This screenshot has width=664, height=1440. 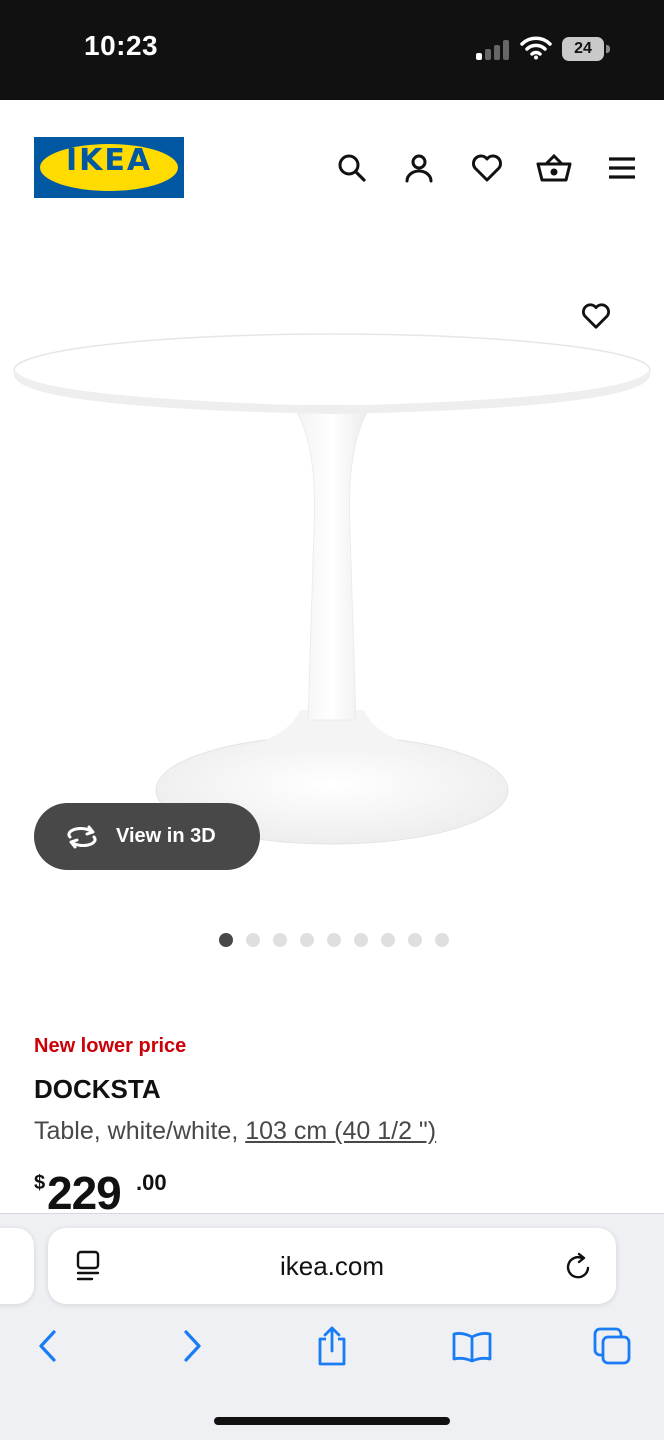 I want to click on menu-icon, so click(x=622, y=168).